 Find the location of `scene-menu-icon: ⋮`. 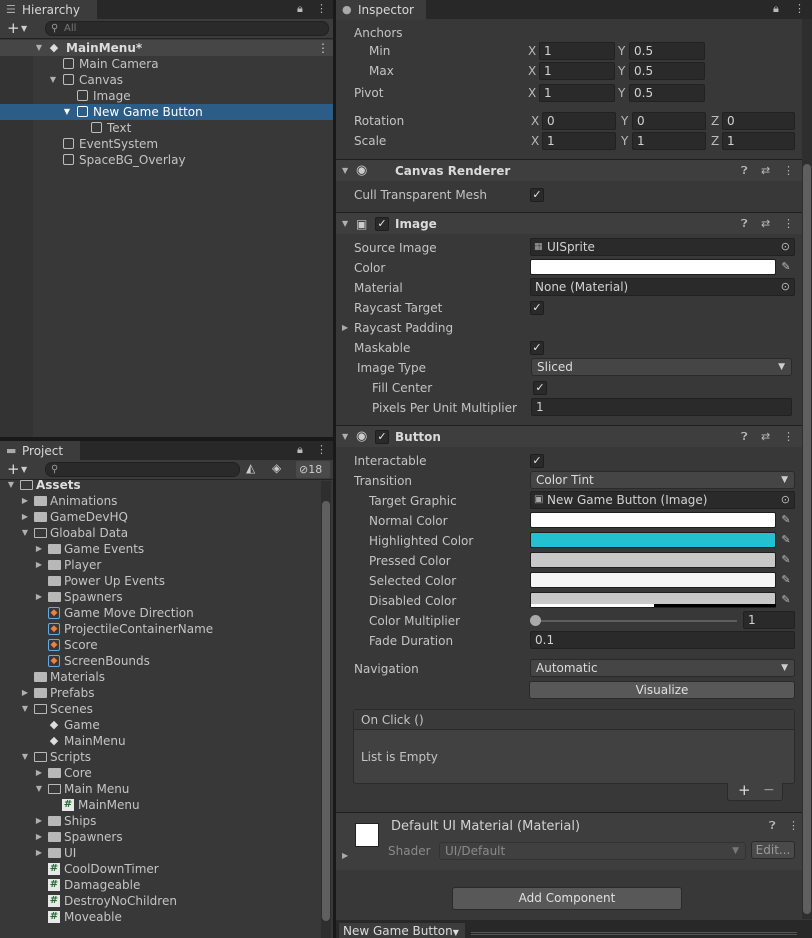

scene-menu-icon: ⋮ is located at coordinates (323, 48).